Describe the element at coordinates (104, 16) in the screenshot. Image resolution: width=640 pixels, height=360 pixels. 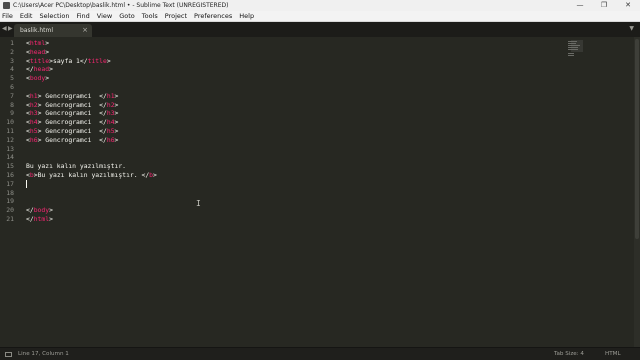
I see `menu-view: View` at that location.